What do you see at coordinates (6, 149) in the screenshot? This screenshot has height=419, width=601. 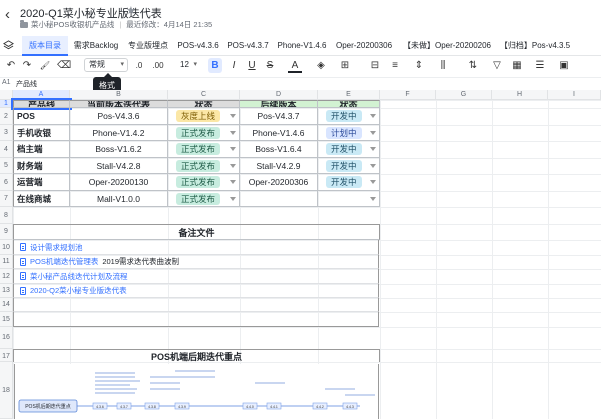 I see `row-header: 4` at bounding box center [6, 149].